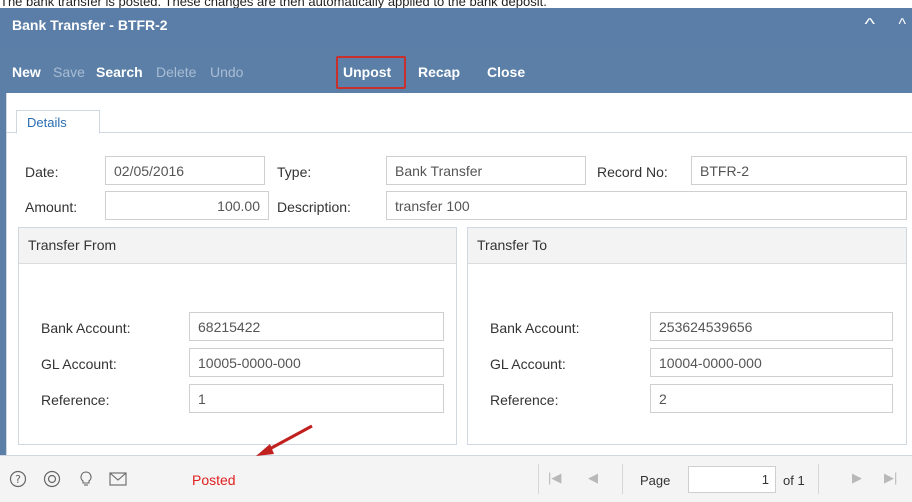 The width and height of the screenshot is (912, 502). Describe the element at coordinates (456, 28) in the screenshot. I see `window-titlebar: Bank Transfer - BTFR-2 ^ ^` at that location.